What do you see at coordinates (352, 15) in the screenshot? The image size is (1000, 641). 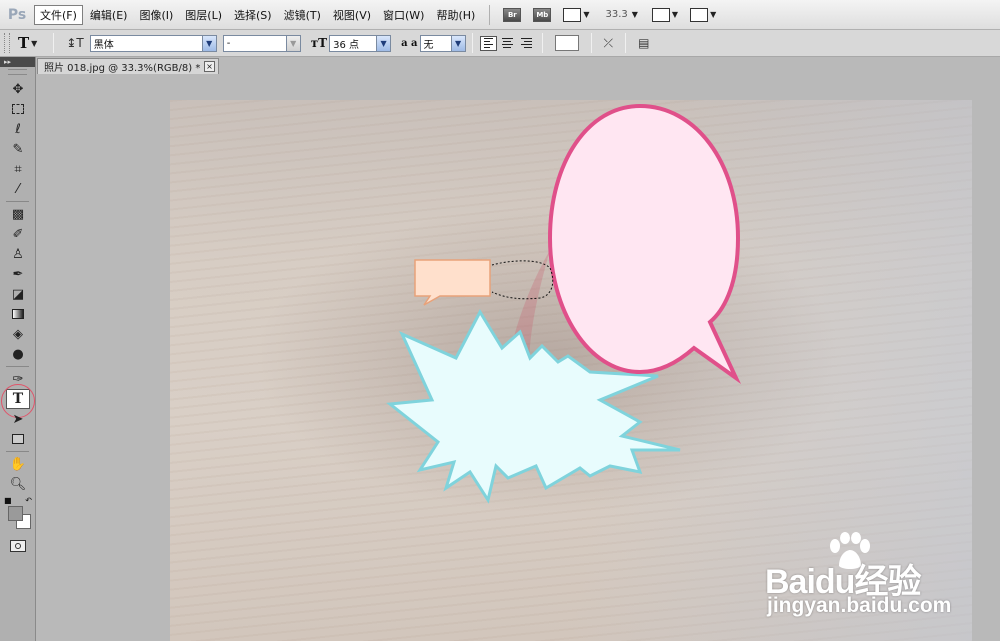 I see `menu-view: 视图(V)` at bounding box center [352, 15].